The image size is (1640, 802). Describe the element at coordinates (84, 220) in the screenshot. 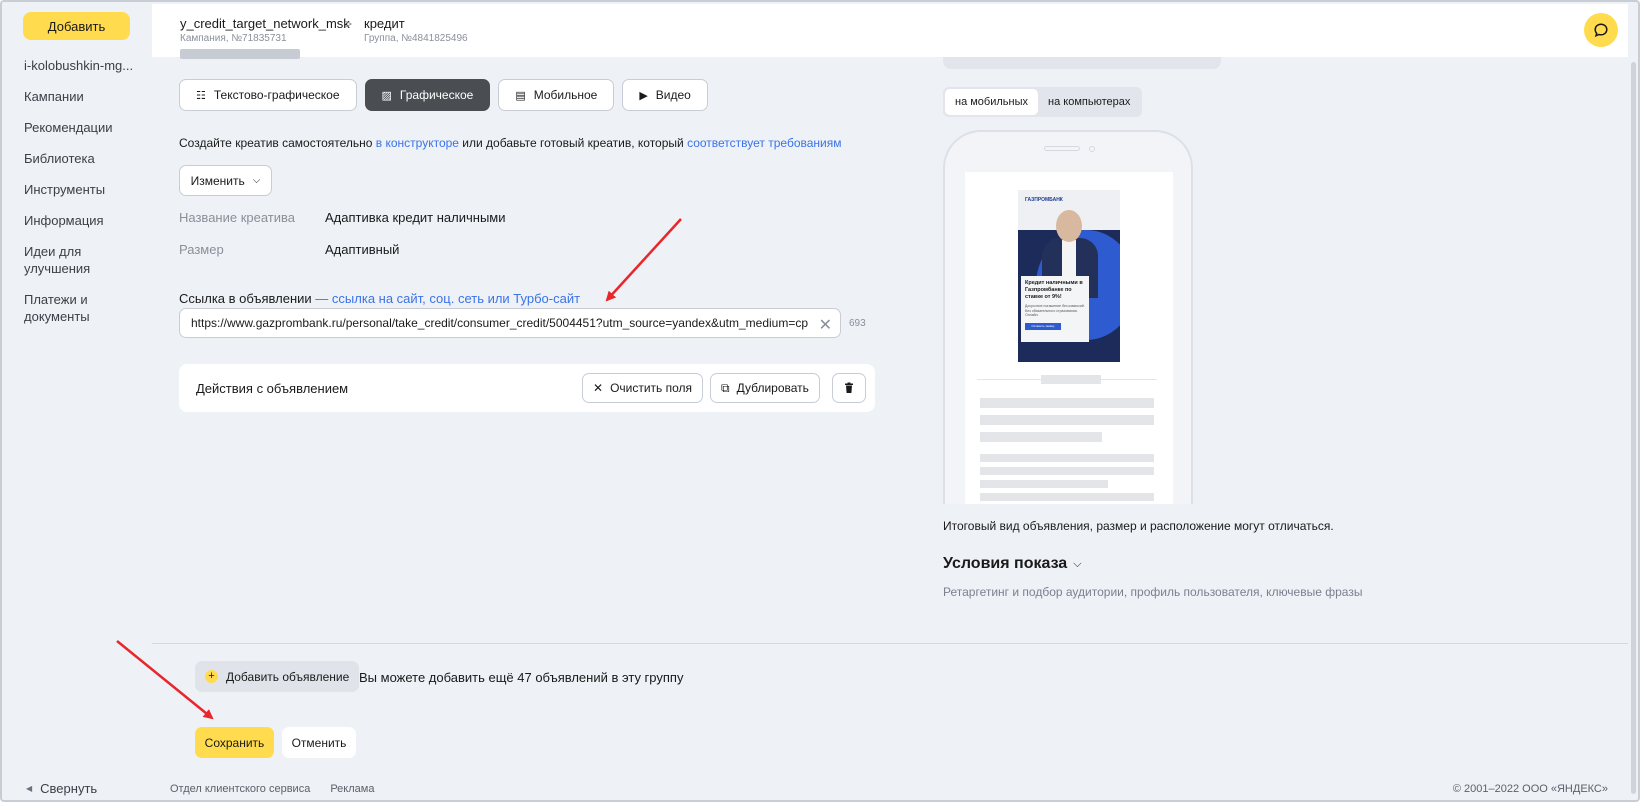

I see `sidebar-item-information: Информация` at that location.